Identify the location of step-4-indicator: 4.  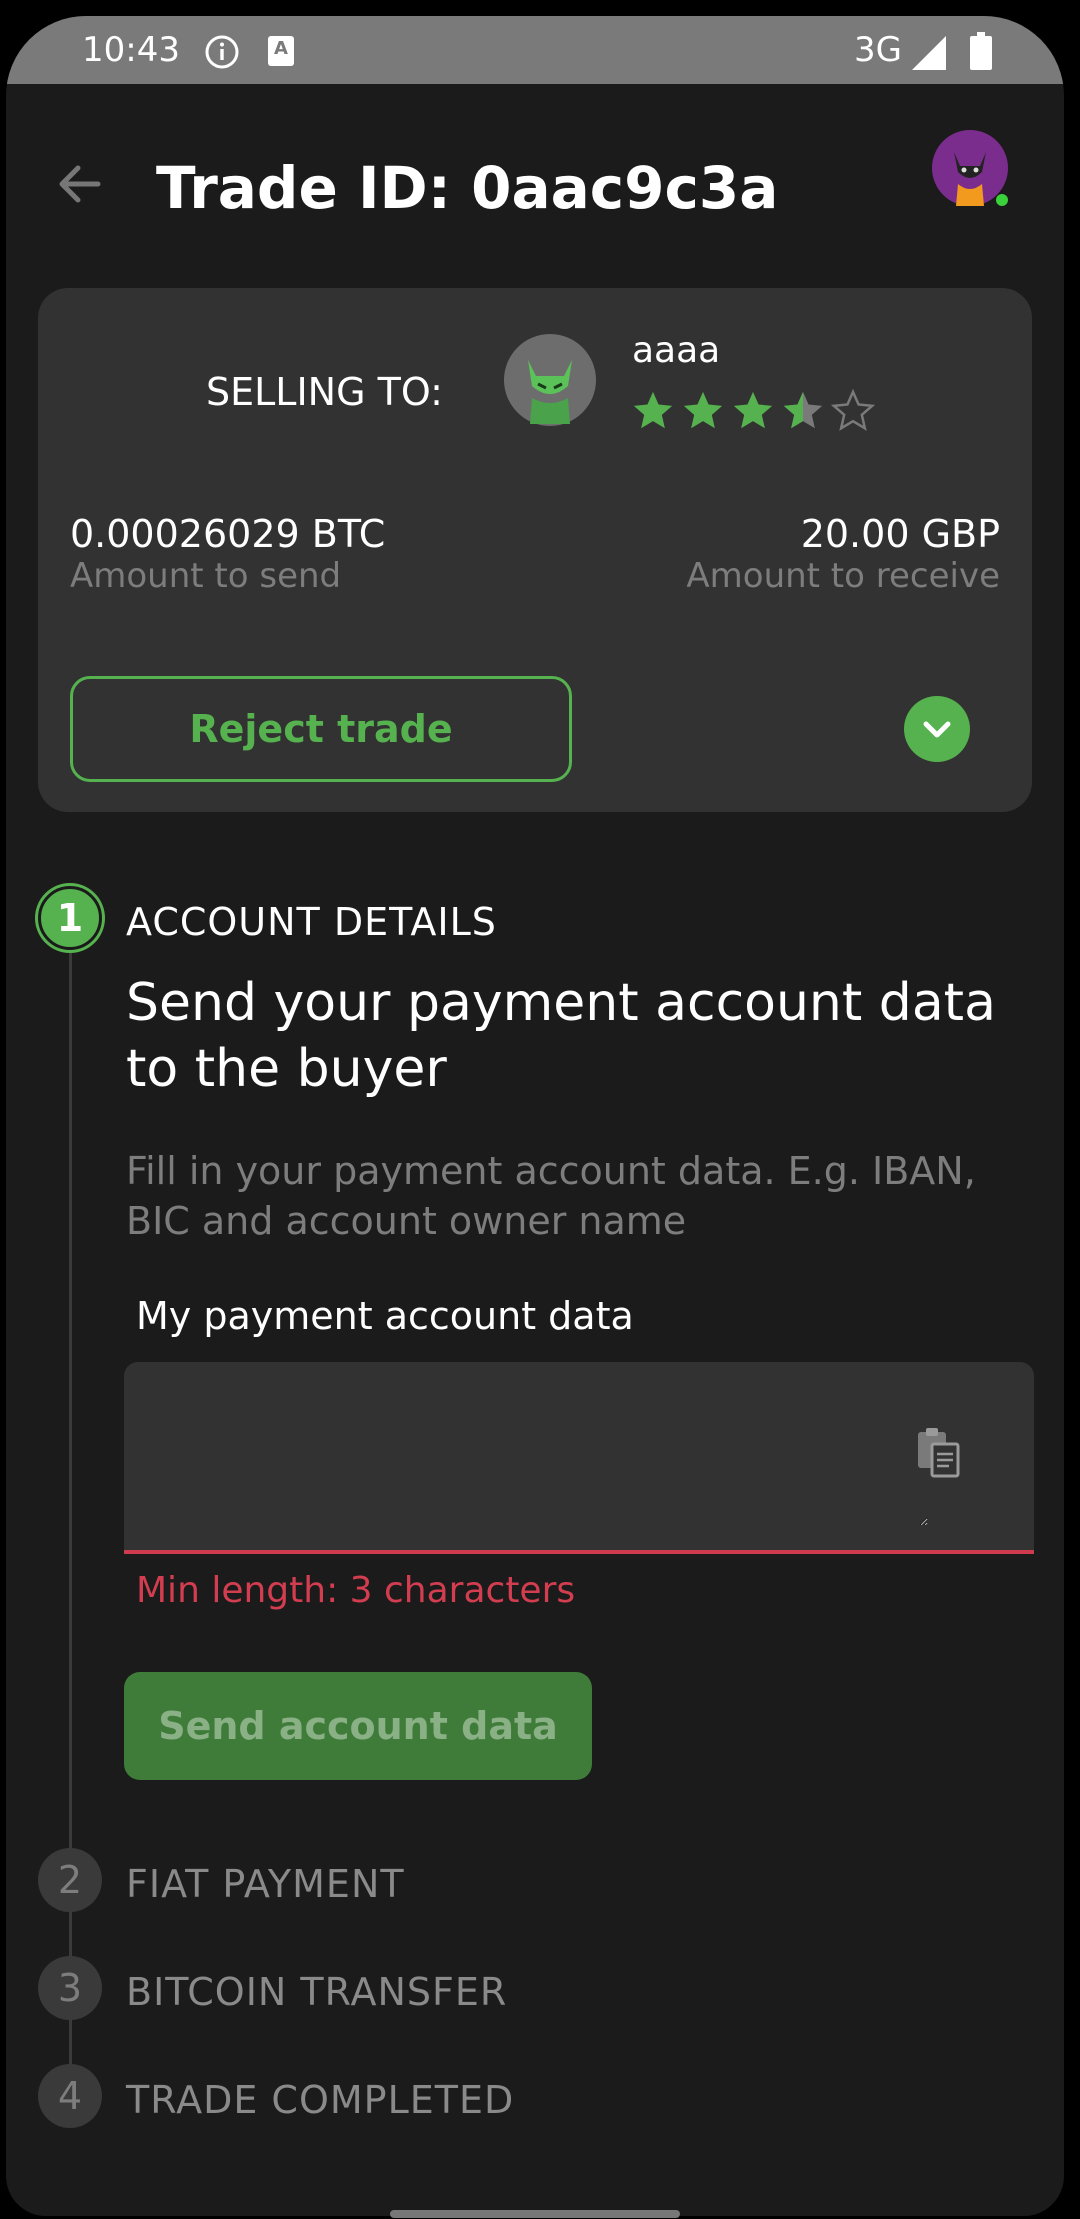
(70, 2096).